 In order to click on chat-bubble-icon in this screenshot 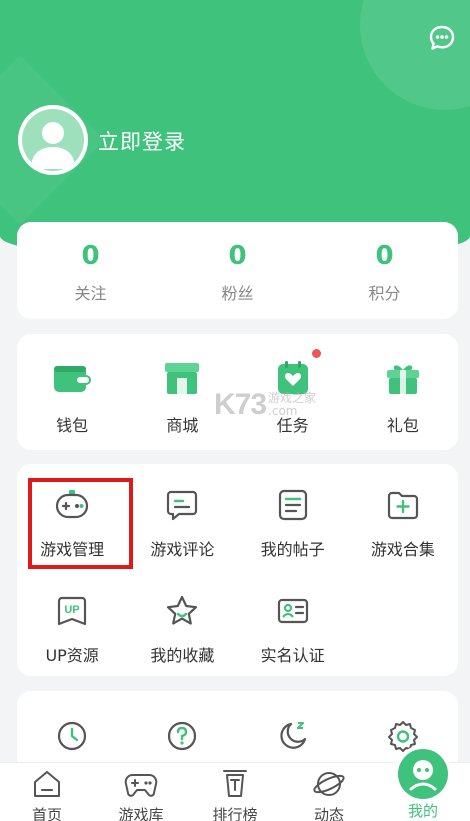, I will do `click(442, 37)`.